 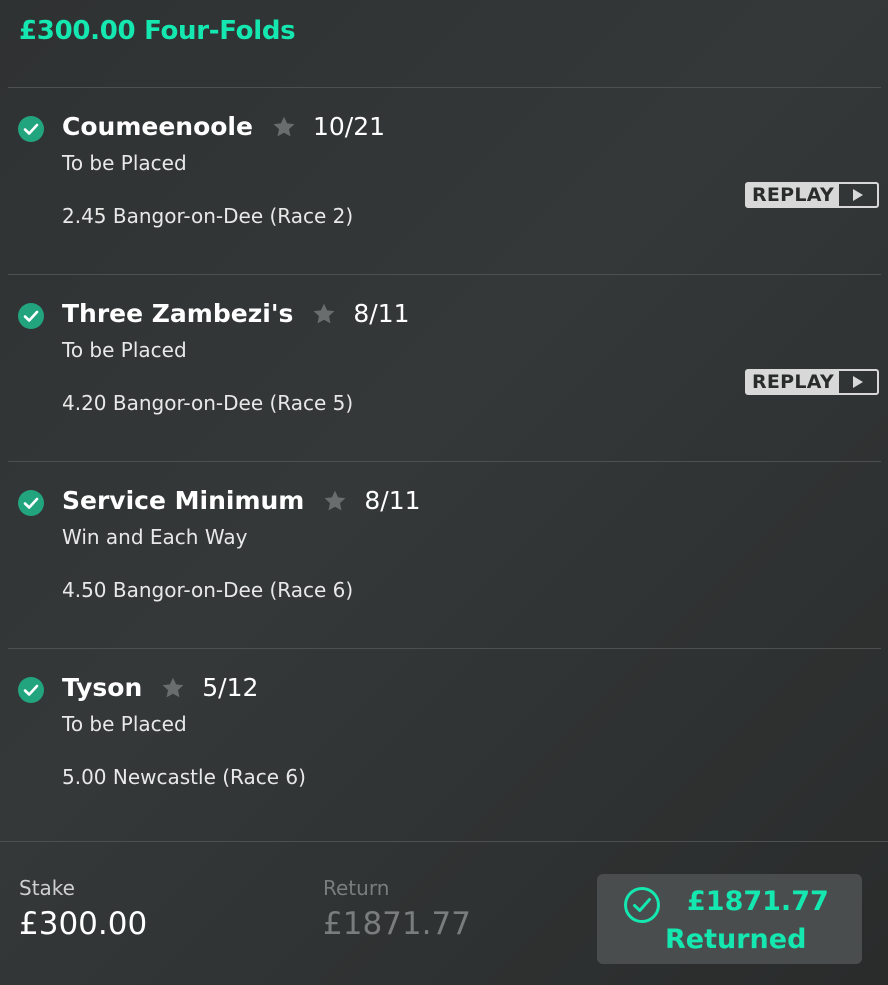 What do you see at coordinates (102, 687) in the screenshot?
I see `runner-name: Tyson` at bounding box center [102, 687].